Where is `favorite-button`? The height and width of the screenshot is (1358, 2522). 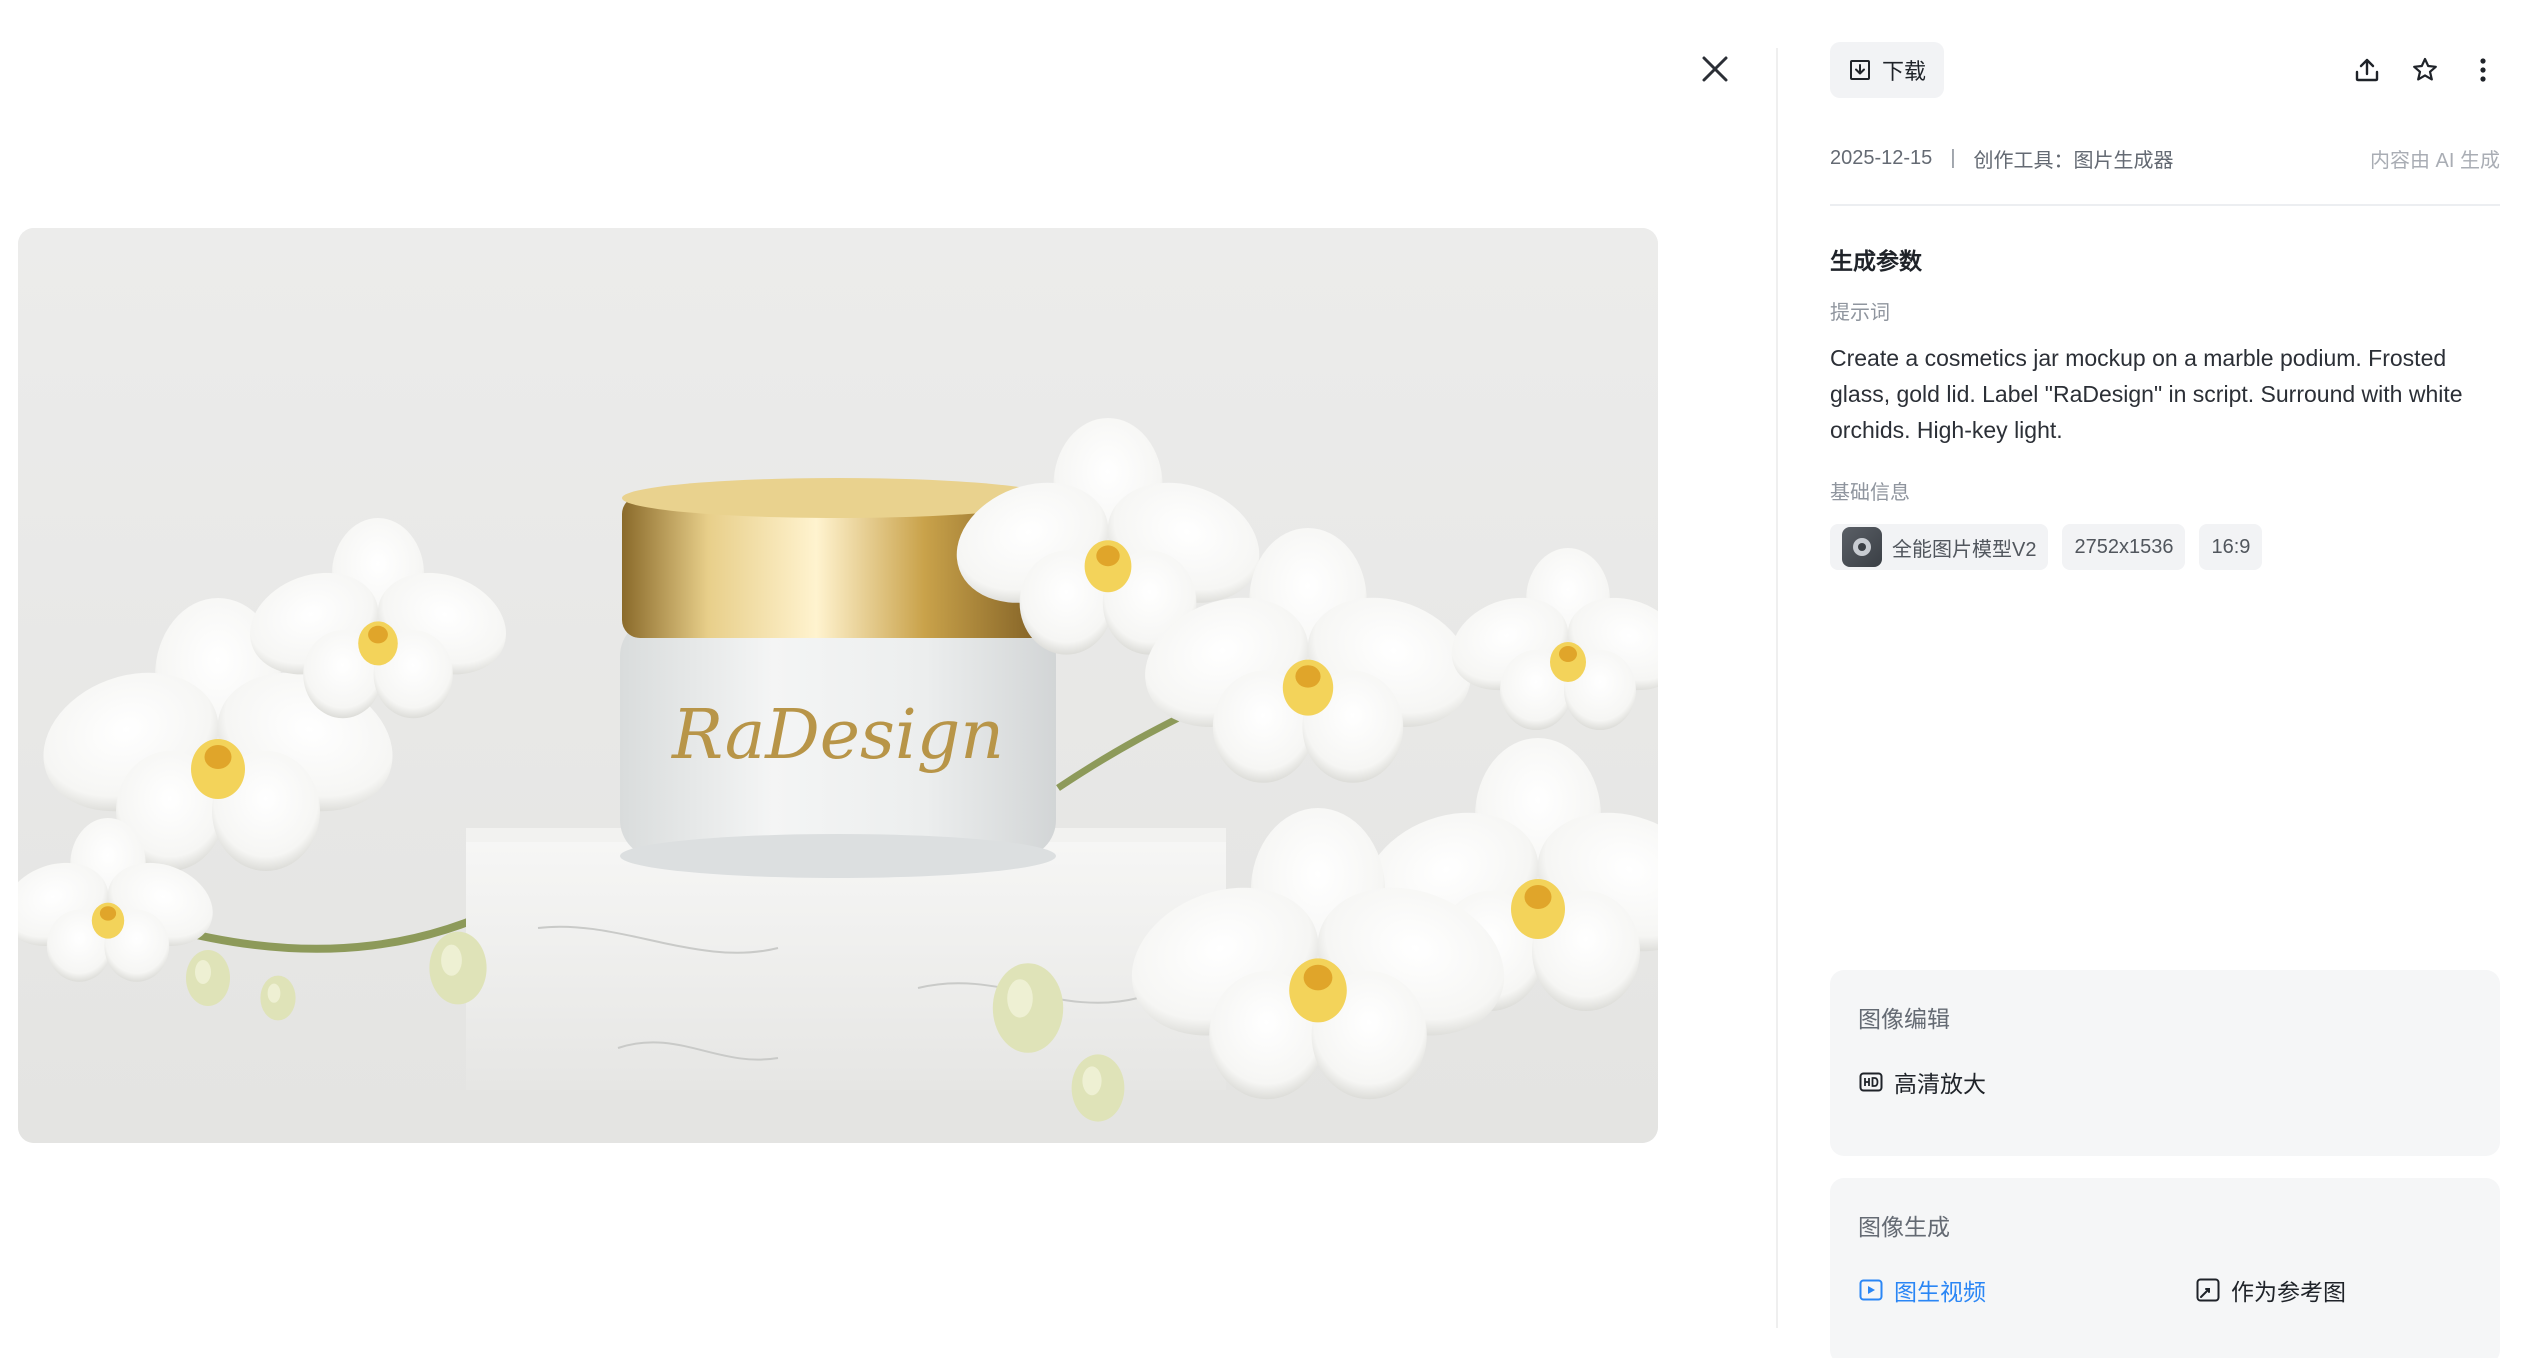
favorite-button is located at coordinates (2425, 70).